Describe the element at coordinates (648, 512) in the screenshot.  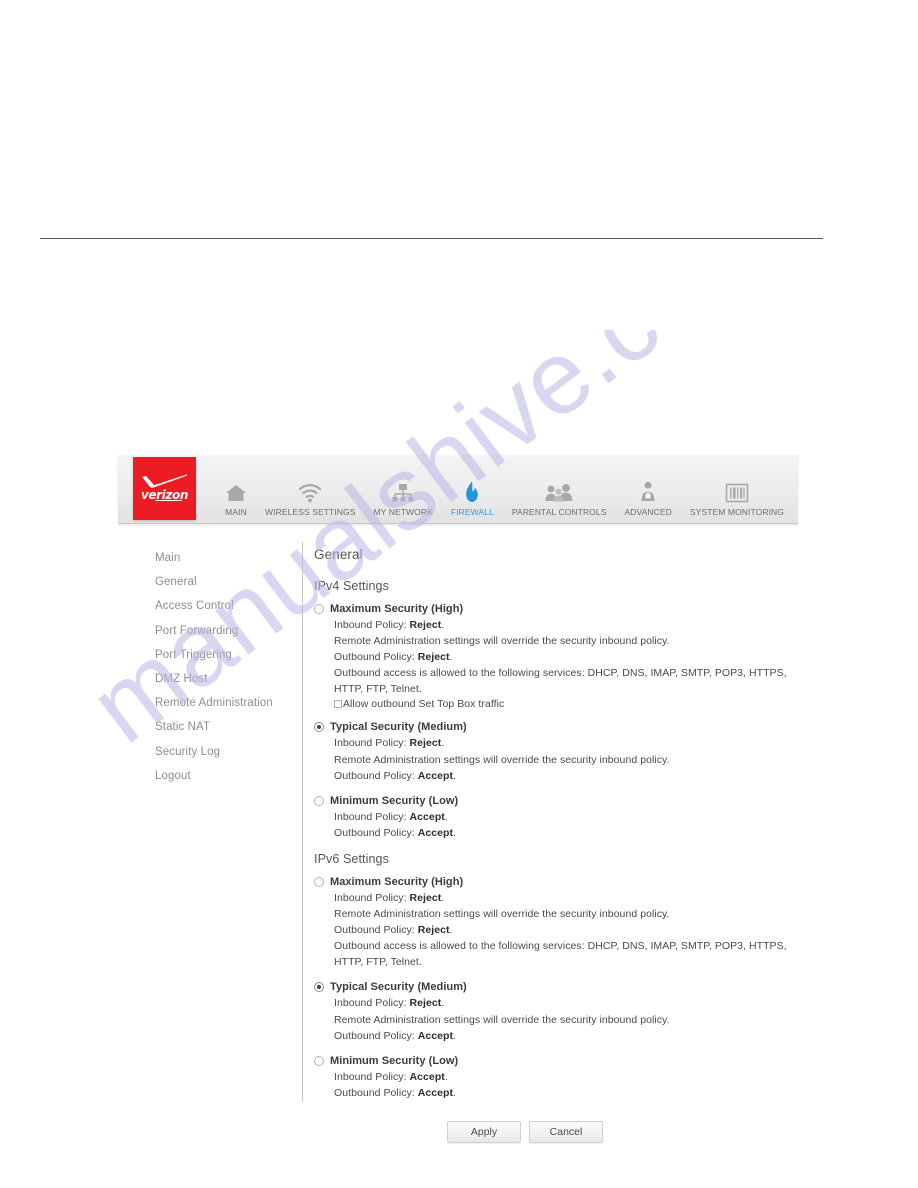
I see `nav-label-advanced: ADVANCED` at that location.